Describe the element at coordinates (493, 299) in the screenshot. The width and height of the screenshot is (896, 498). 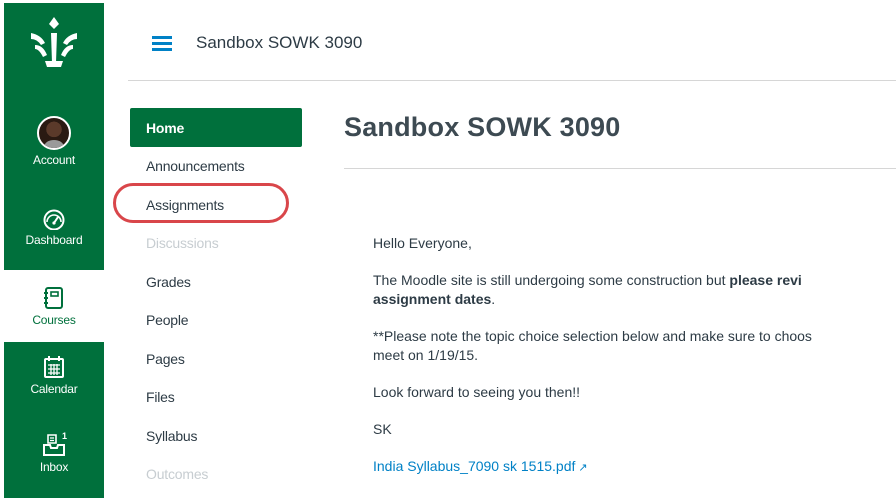
I see `moodle-notice-end: .` at that location.